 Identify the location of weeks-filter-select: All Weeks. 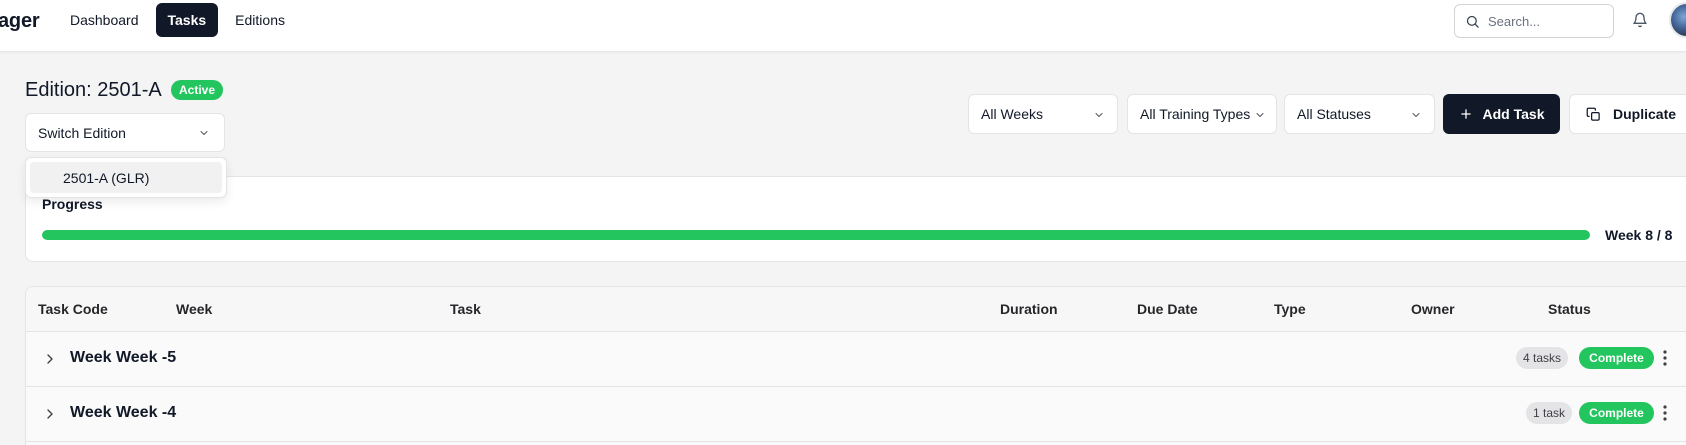
(1043, 114).